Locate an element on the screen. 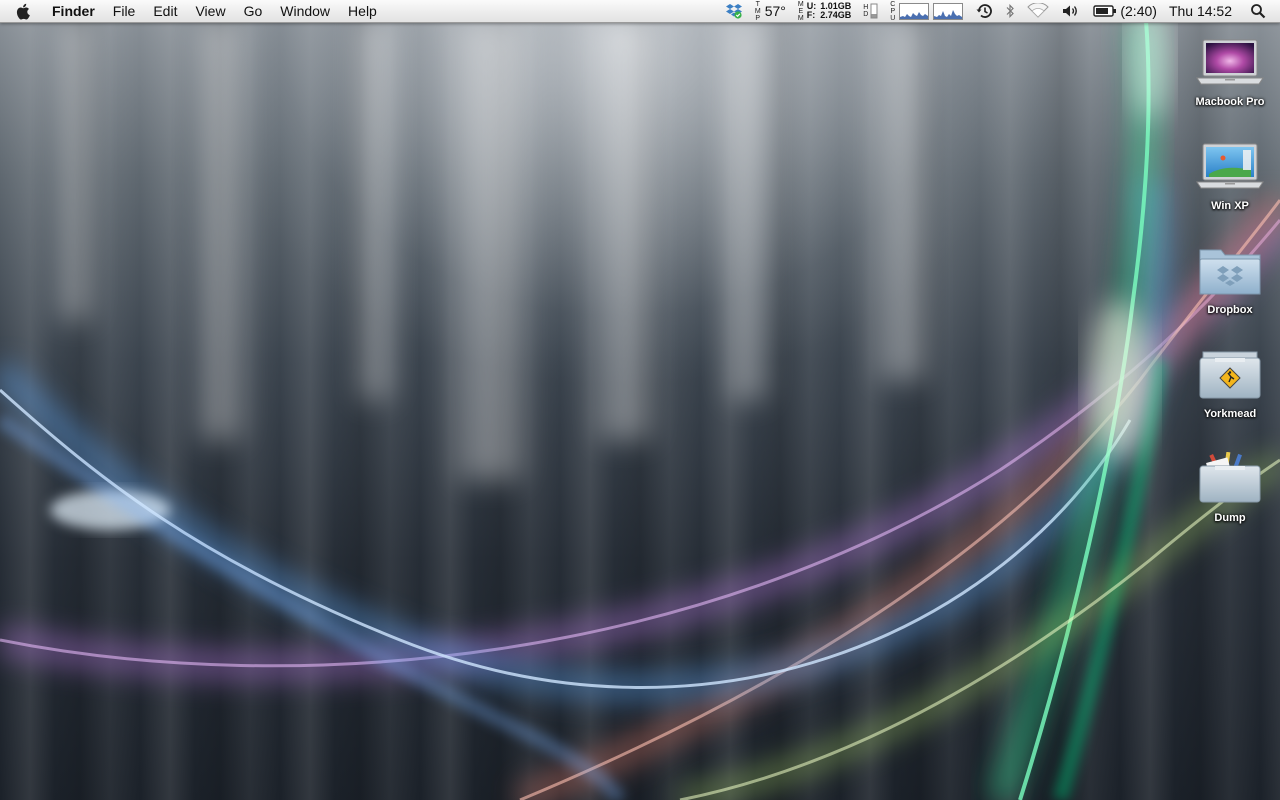 The height and width of the screenshot is (800, 1280). win-xp-label: Win XP is located at coordinates (1230, 206).